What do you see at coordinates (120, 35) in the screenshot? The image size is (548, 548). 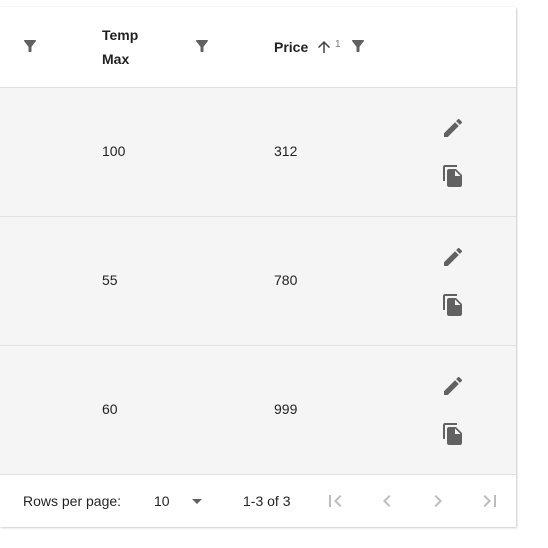 I see `column-header-temp-max-line1: Temp` at bounding box center [120, 35].